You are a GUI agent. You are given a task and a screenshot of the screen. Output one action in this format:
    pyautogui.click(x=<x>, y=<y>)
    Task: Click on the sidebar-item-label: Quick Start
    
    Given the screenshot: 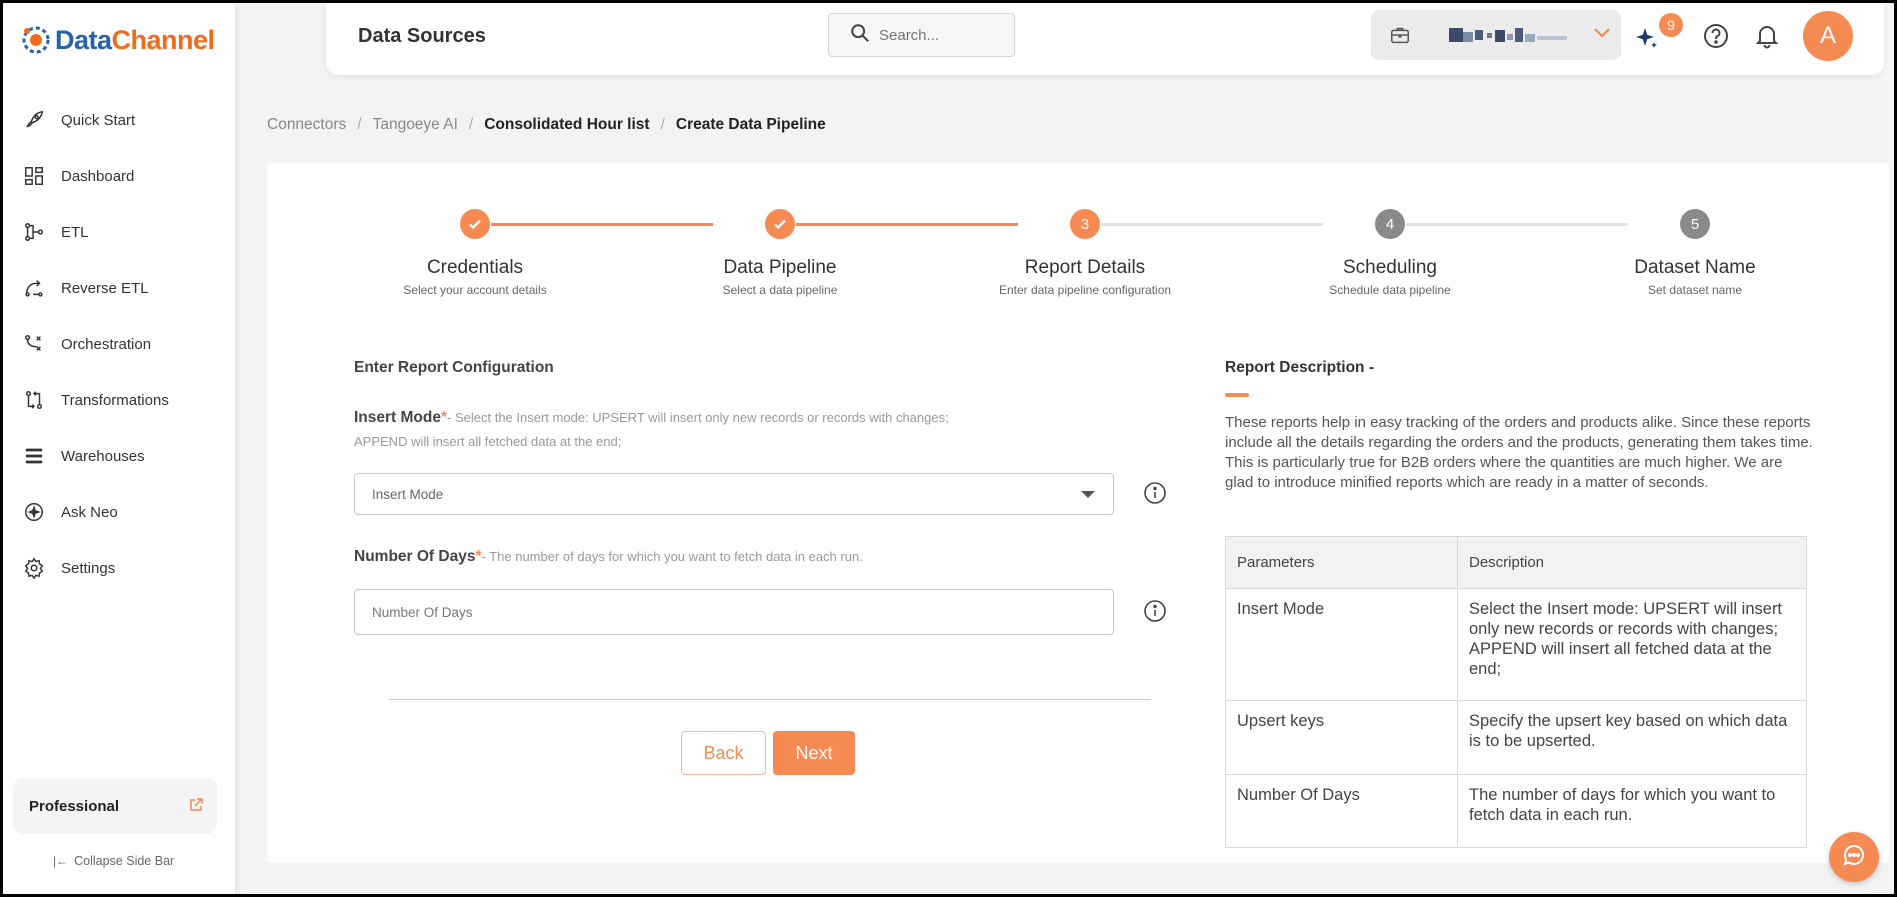 What is the action you would take?
    pyautogui.click(x=98, y=120)
    